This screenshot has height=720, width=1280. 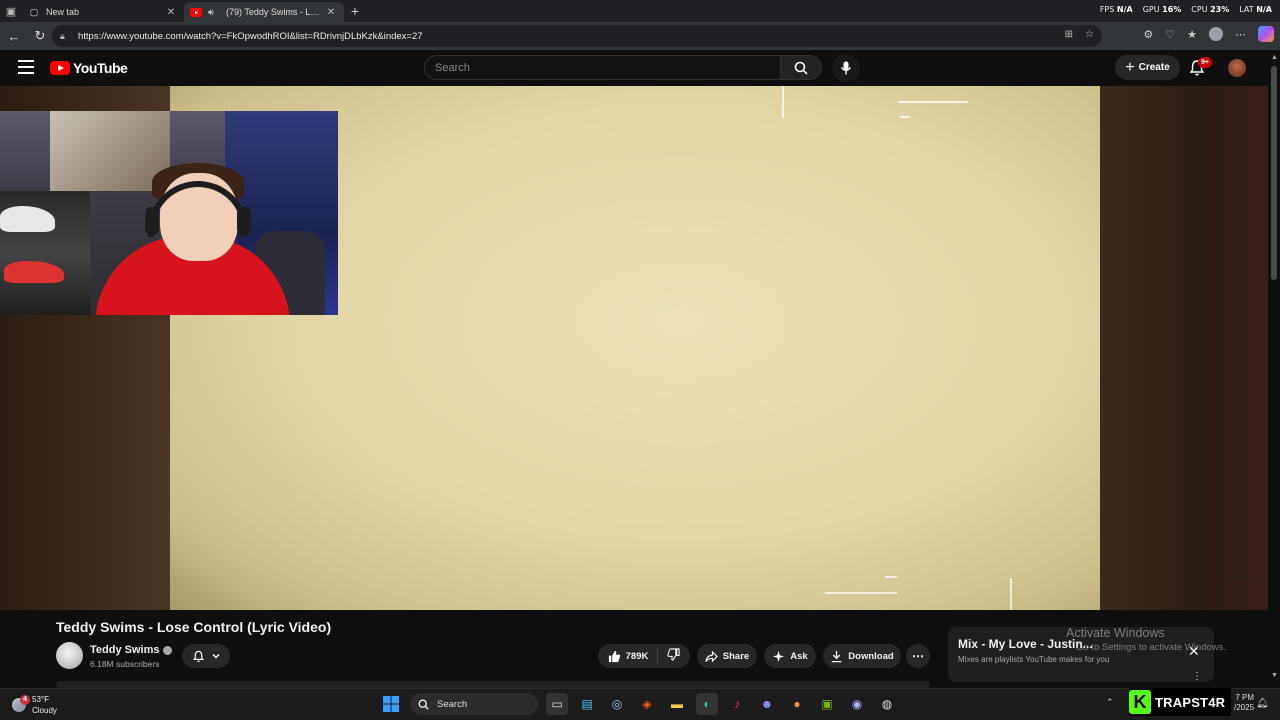 I want to click on taskbar-apps: Search ▭ ▤ ◎ ◈ ▬ ◐ ♪ ☻ ● ▣ ◉ ◍, so click(x=639, y=704).